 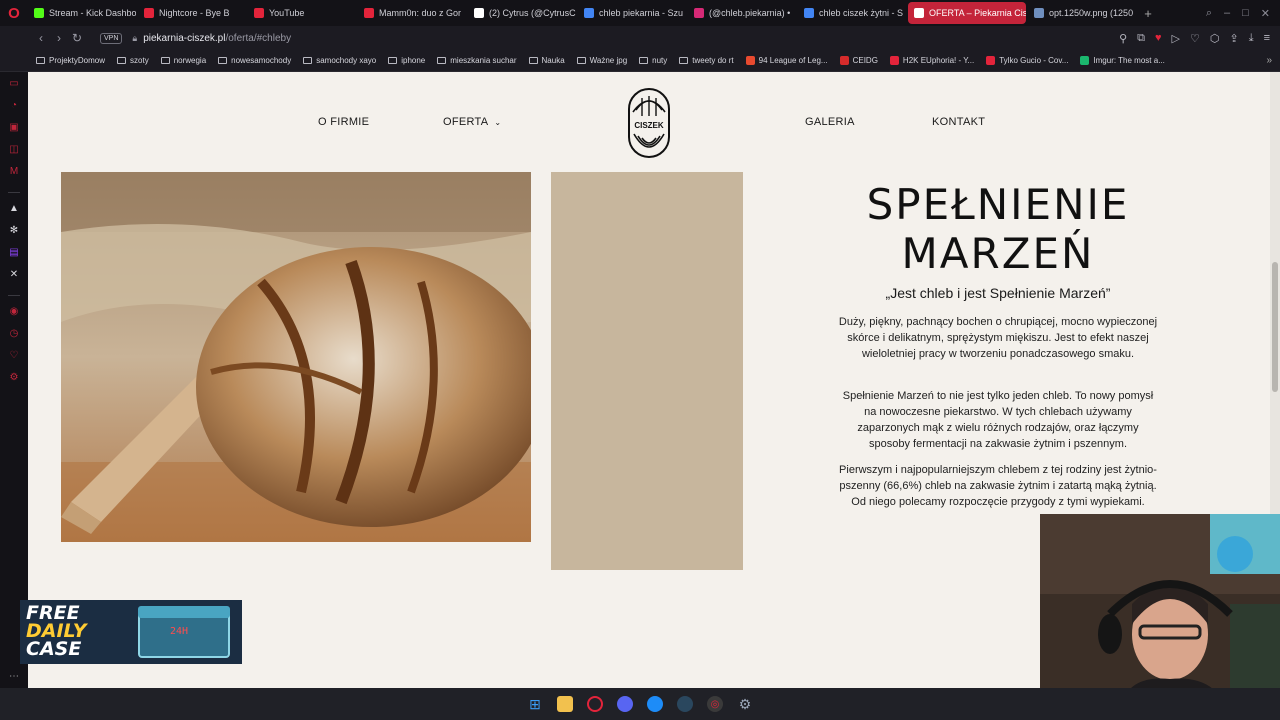 What do you see at coordinates (1269, 60) in the screenshot?
I see `bookmarks-more-button: »` at bounding box center [1269, 60].